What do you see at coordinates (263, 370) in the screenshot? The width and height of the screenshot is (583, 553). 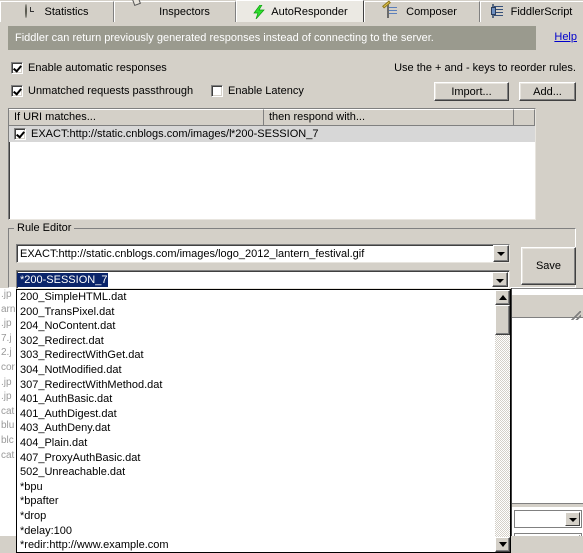 I see `dropdown-item: 304_NotModified.dat` at bounding box center [263, 370].